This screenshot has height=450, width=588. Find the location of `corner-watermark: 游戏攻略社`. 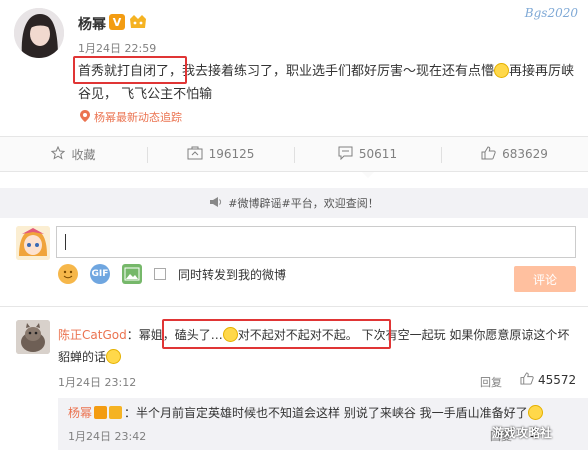

corner-watermark: 游戏攻略社 is located at coordinates (522, 433).